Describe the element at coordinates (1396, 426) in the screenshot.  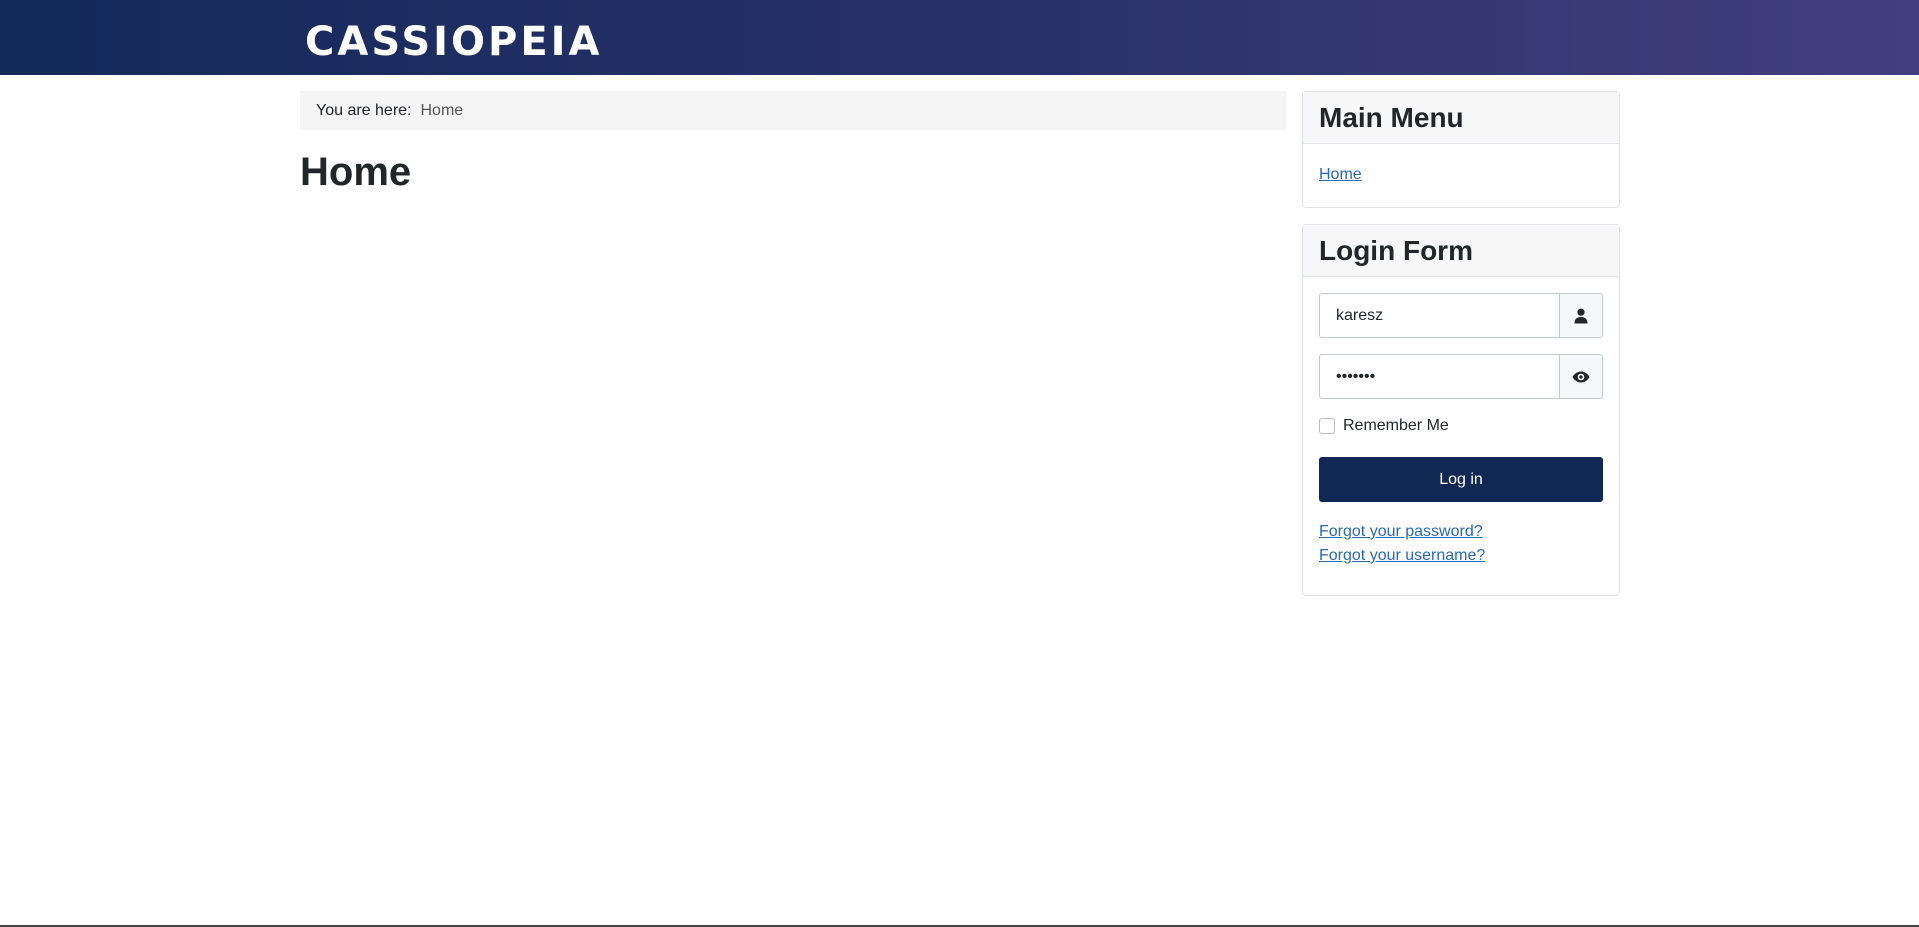
I see `remember-me-label: Remember Me` at that location.